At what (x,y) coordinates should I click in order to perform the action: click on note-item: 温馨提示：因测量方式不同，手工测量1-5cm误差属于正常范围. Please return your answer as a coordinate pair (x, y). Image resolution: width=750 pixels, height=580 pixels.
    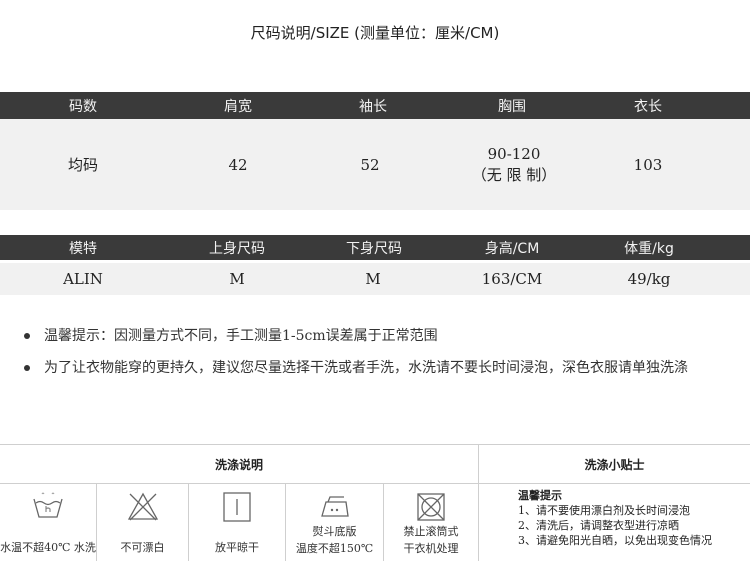
    Looking at the image, I should click on (356, 341).